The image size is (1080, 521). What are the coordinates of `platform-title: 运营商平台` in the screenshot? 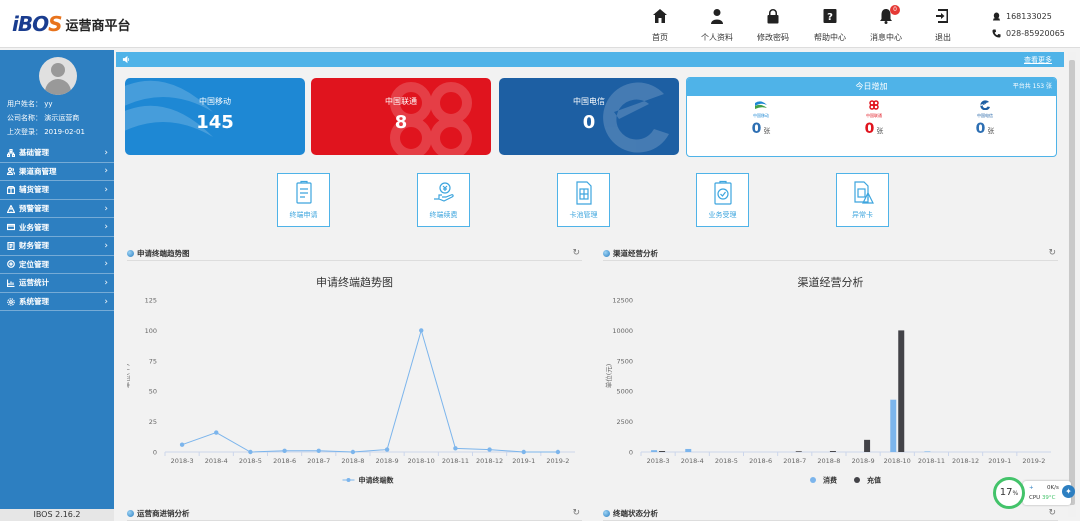 It's located at (98, 26).